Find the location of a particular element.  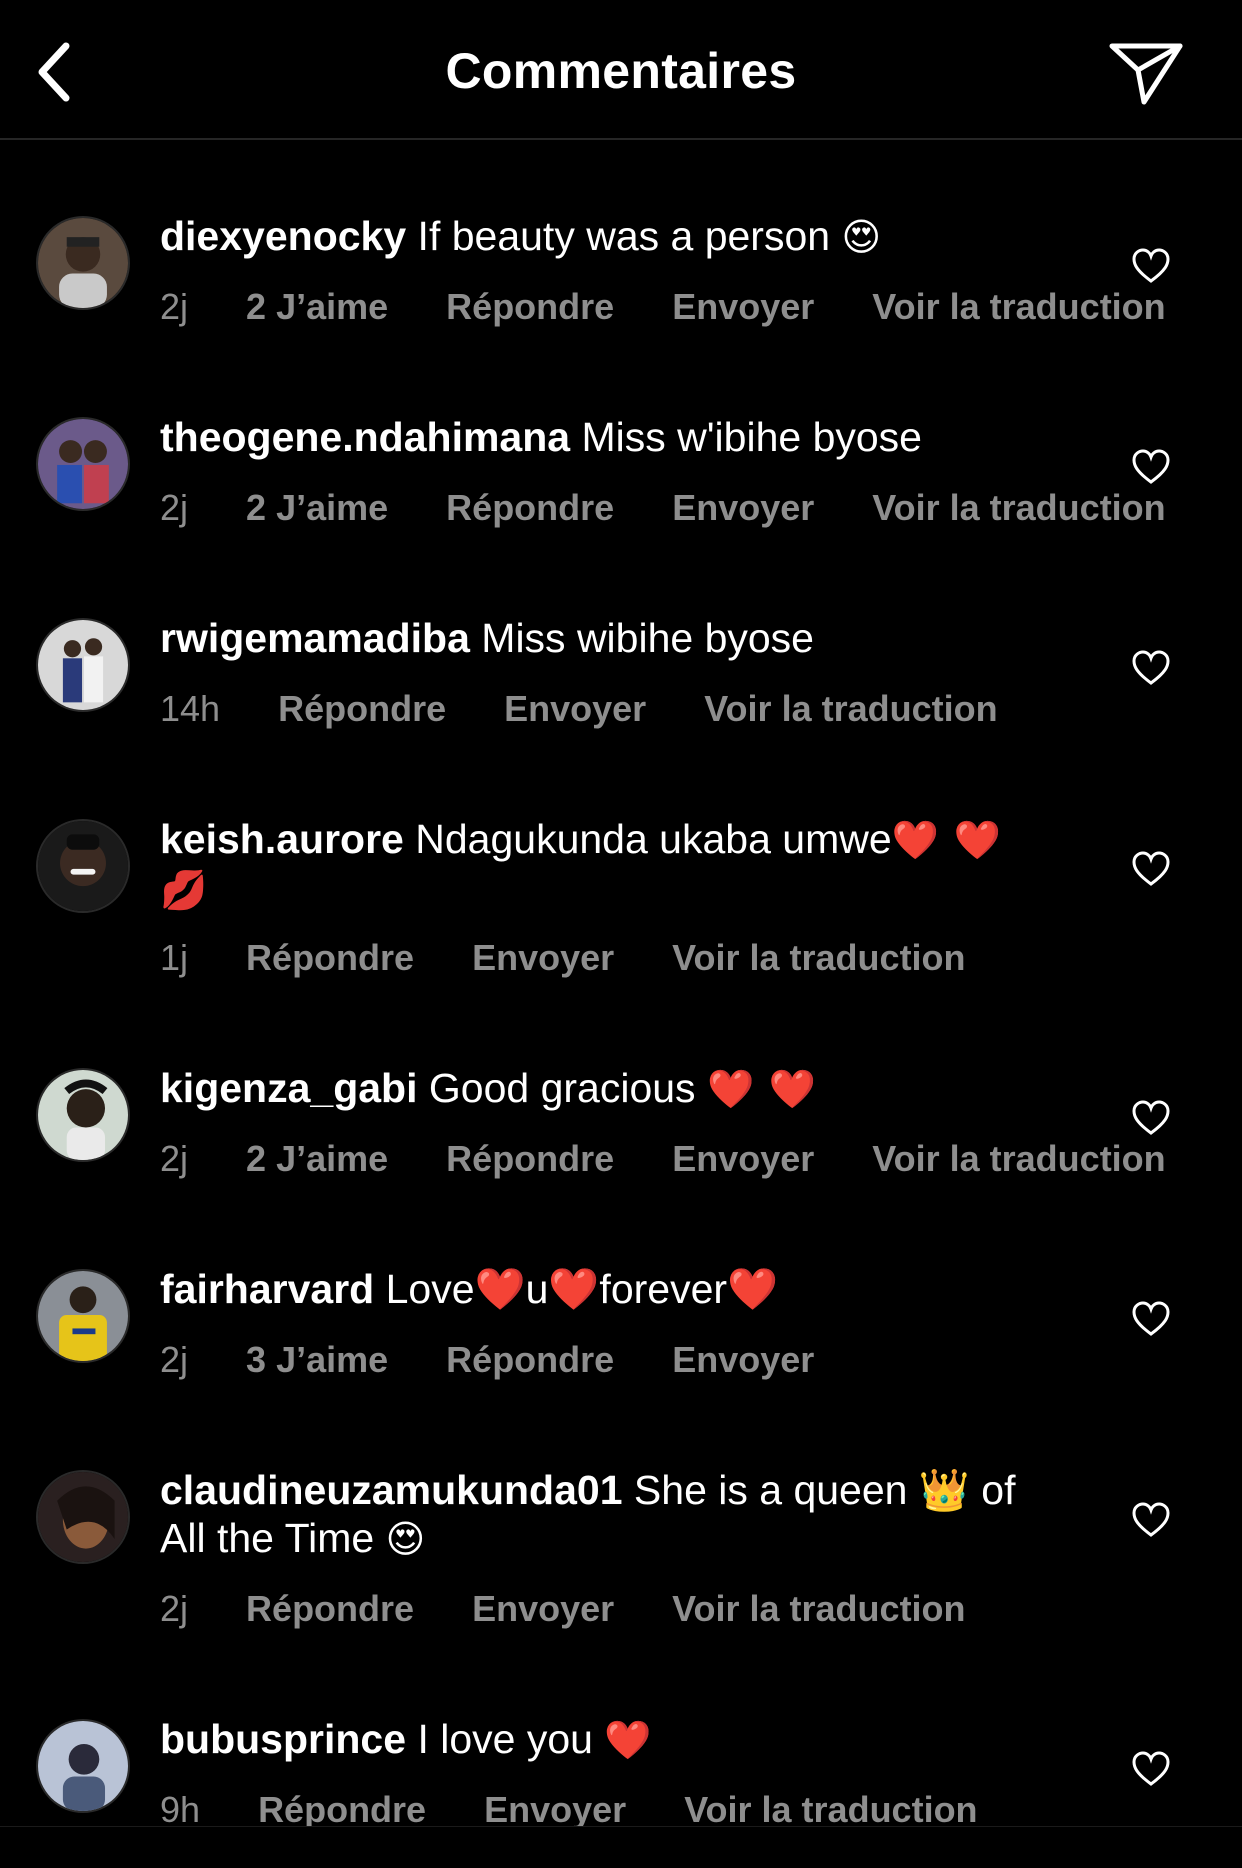

comment-emoji: ❤️ is located at coordinates (629, 1741).